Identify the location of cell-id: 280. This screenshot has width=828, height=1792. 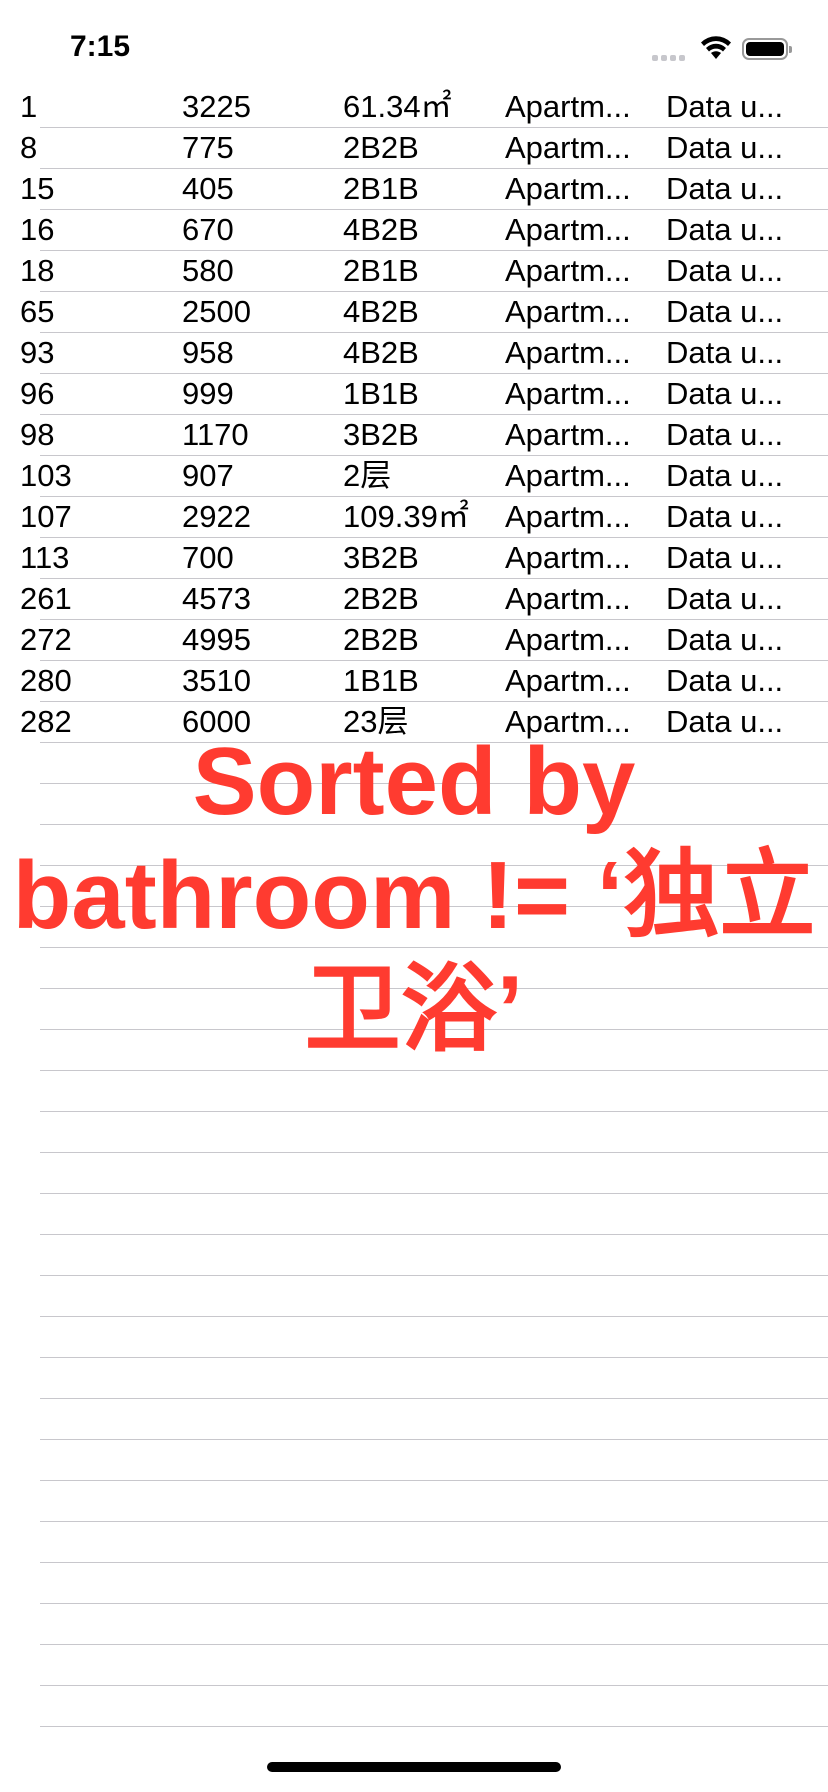
(46, 680).